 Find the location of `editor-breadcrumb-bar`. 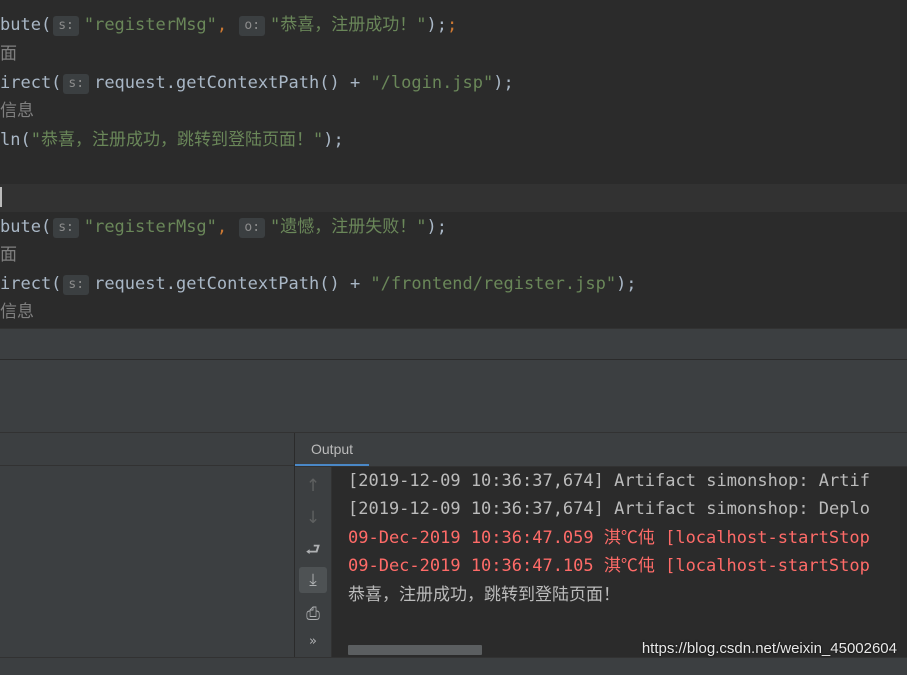

editor-breadcrumb-bar is located at coordinates (453, 344).